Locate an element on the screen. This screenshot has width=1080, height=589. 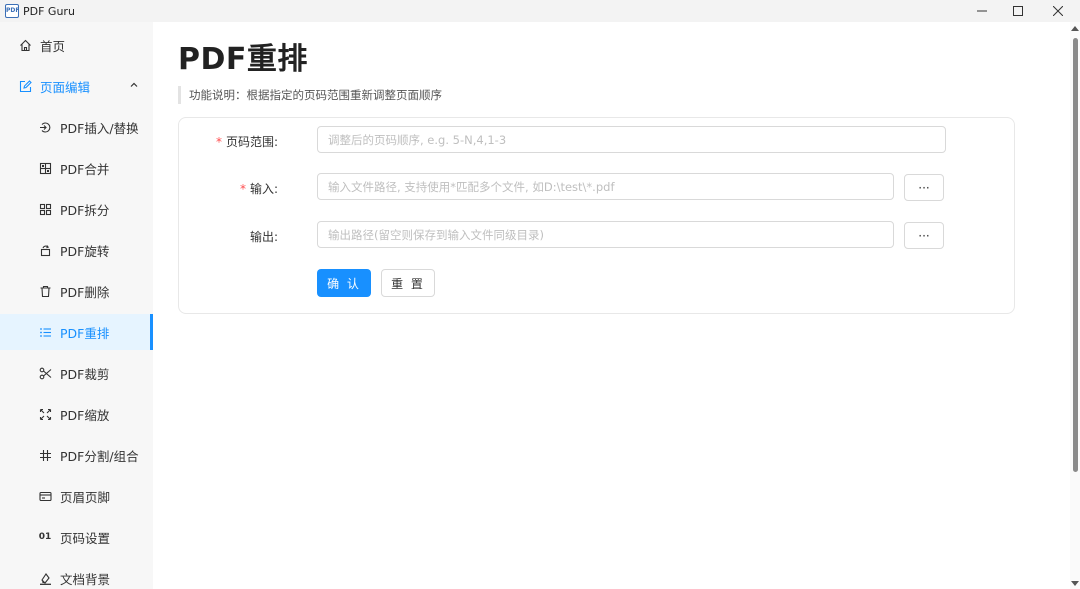
sidebar-group-page-edit: 页面编辑 is located at coordinates (76, 86).